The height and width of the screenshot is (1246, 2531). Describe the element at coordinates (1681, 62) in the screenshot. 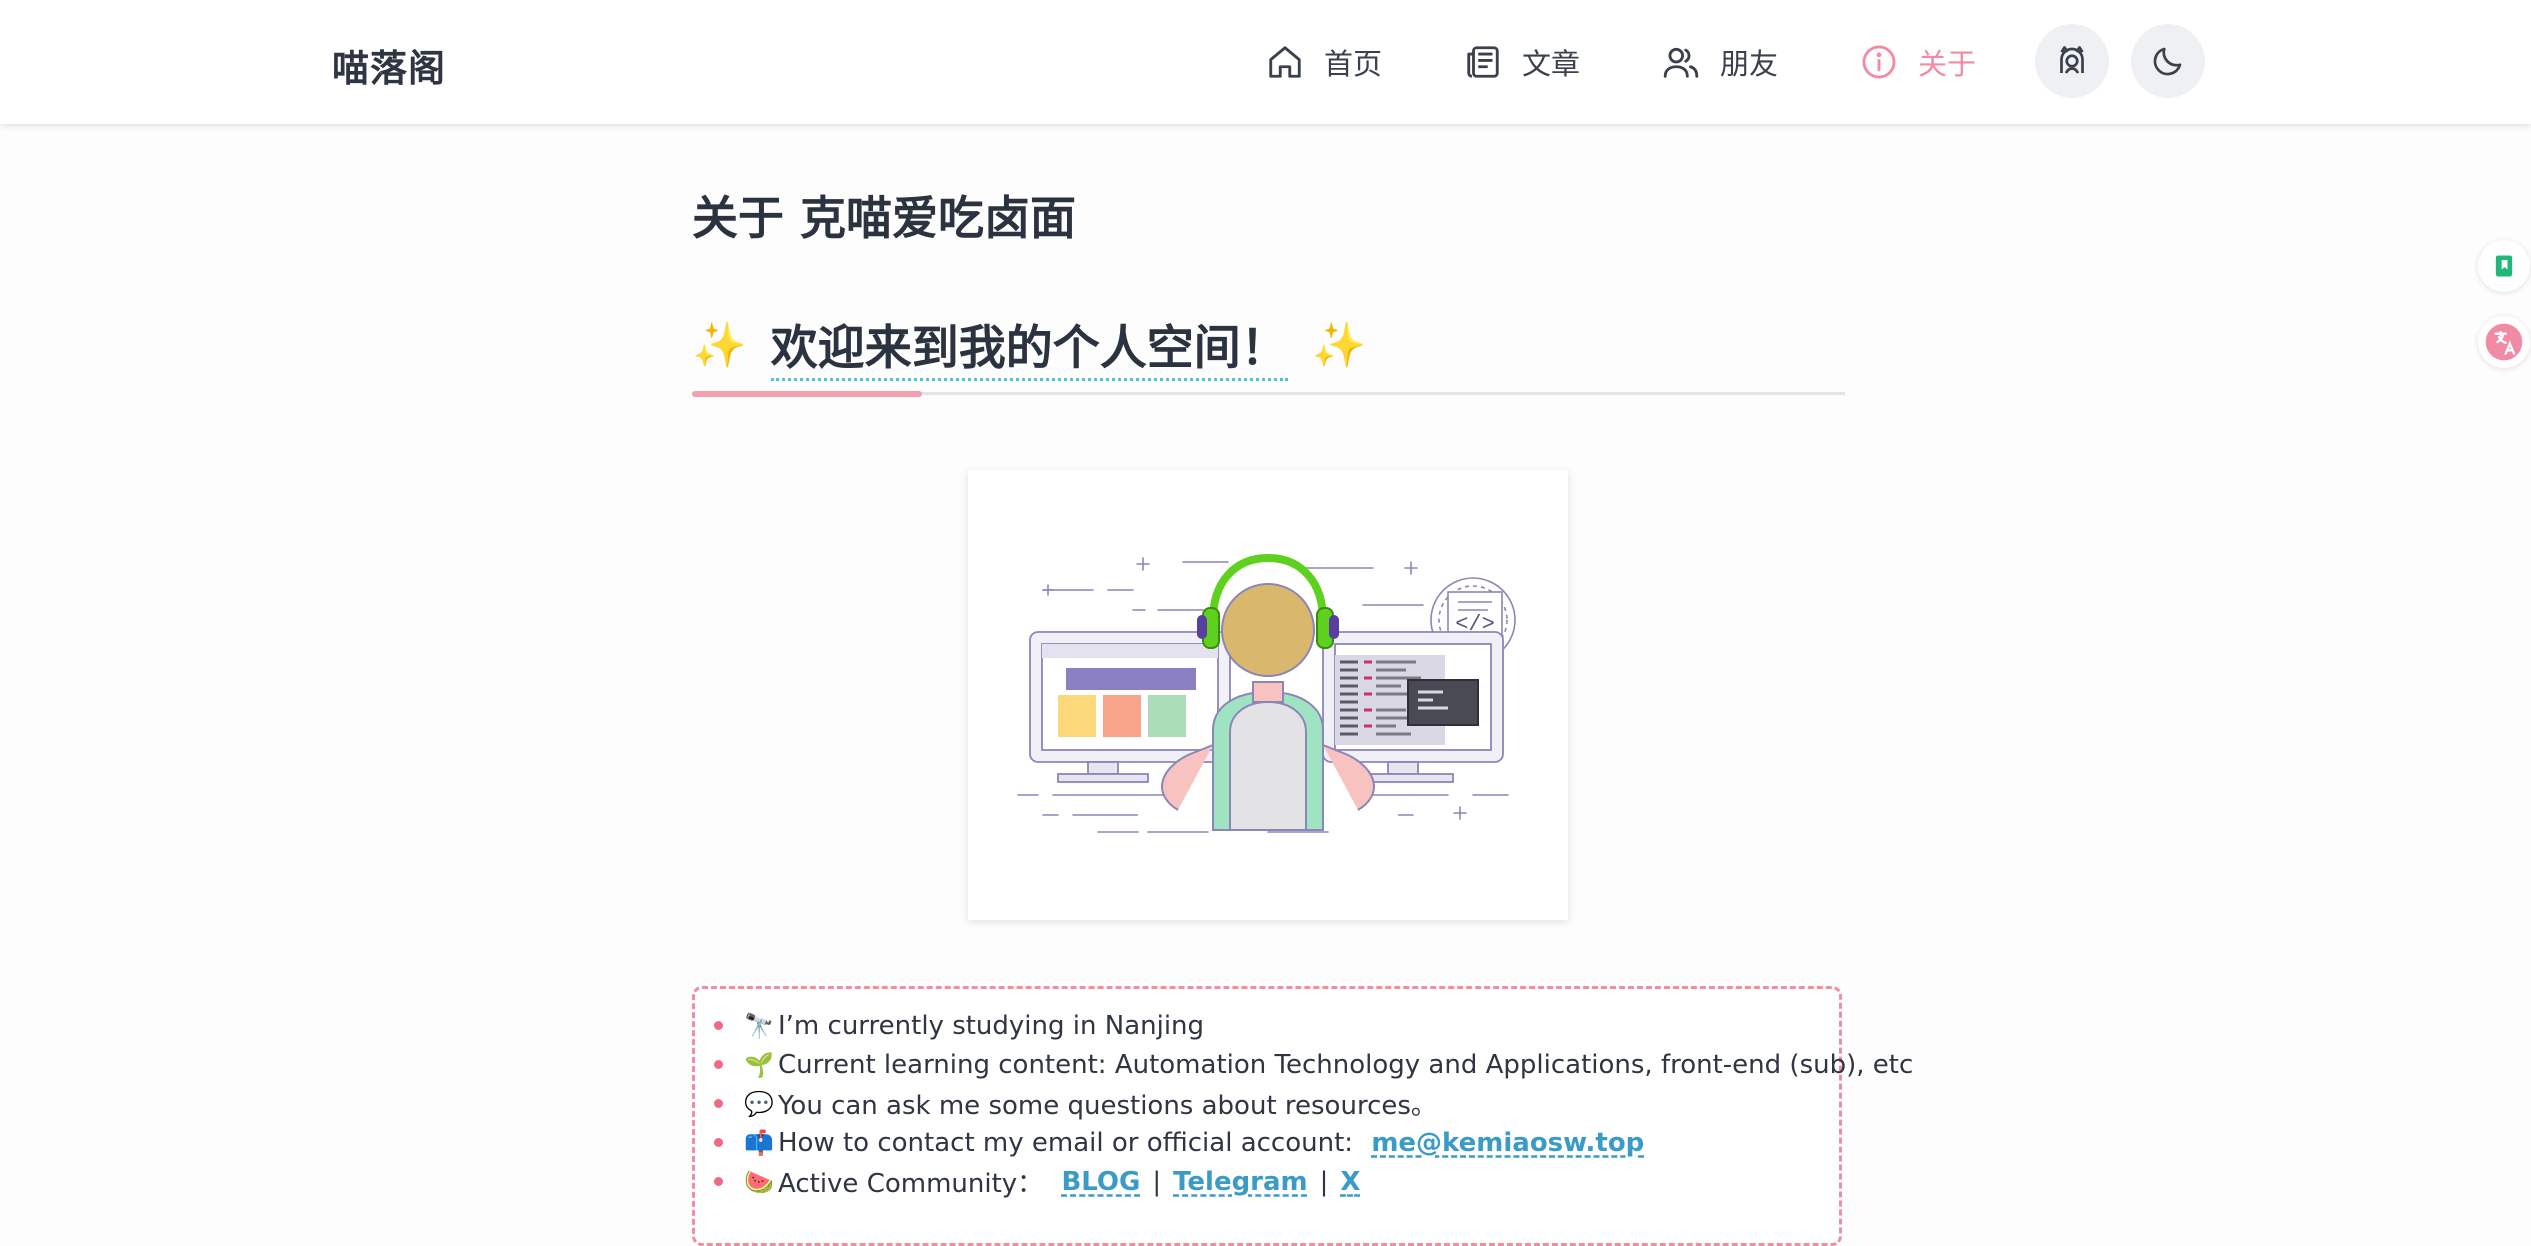

I see `friends-icon` at that location.